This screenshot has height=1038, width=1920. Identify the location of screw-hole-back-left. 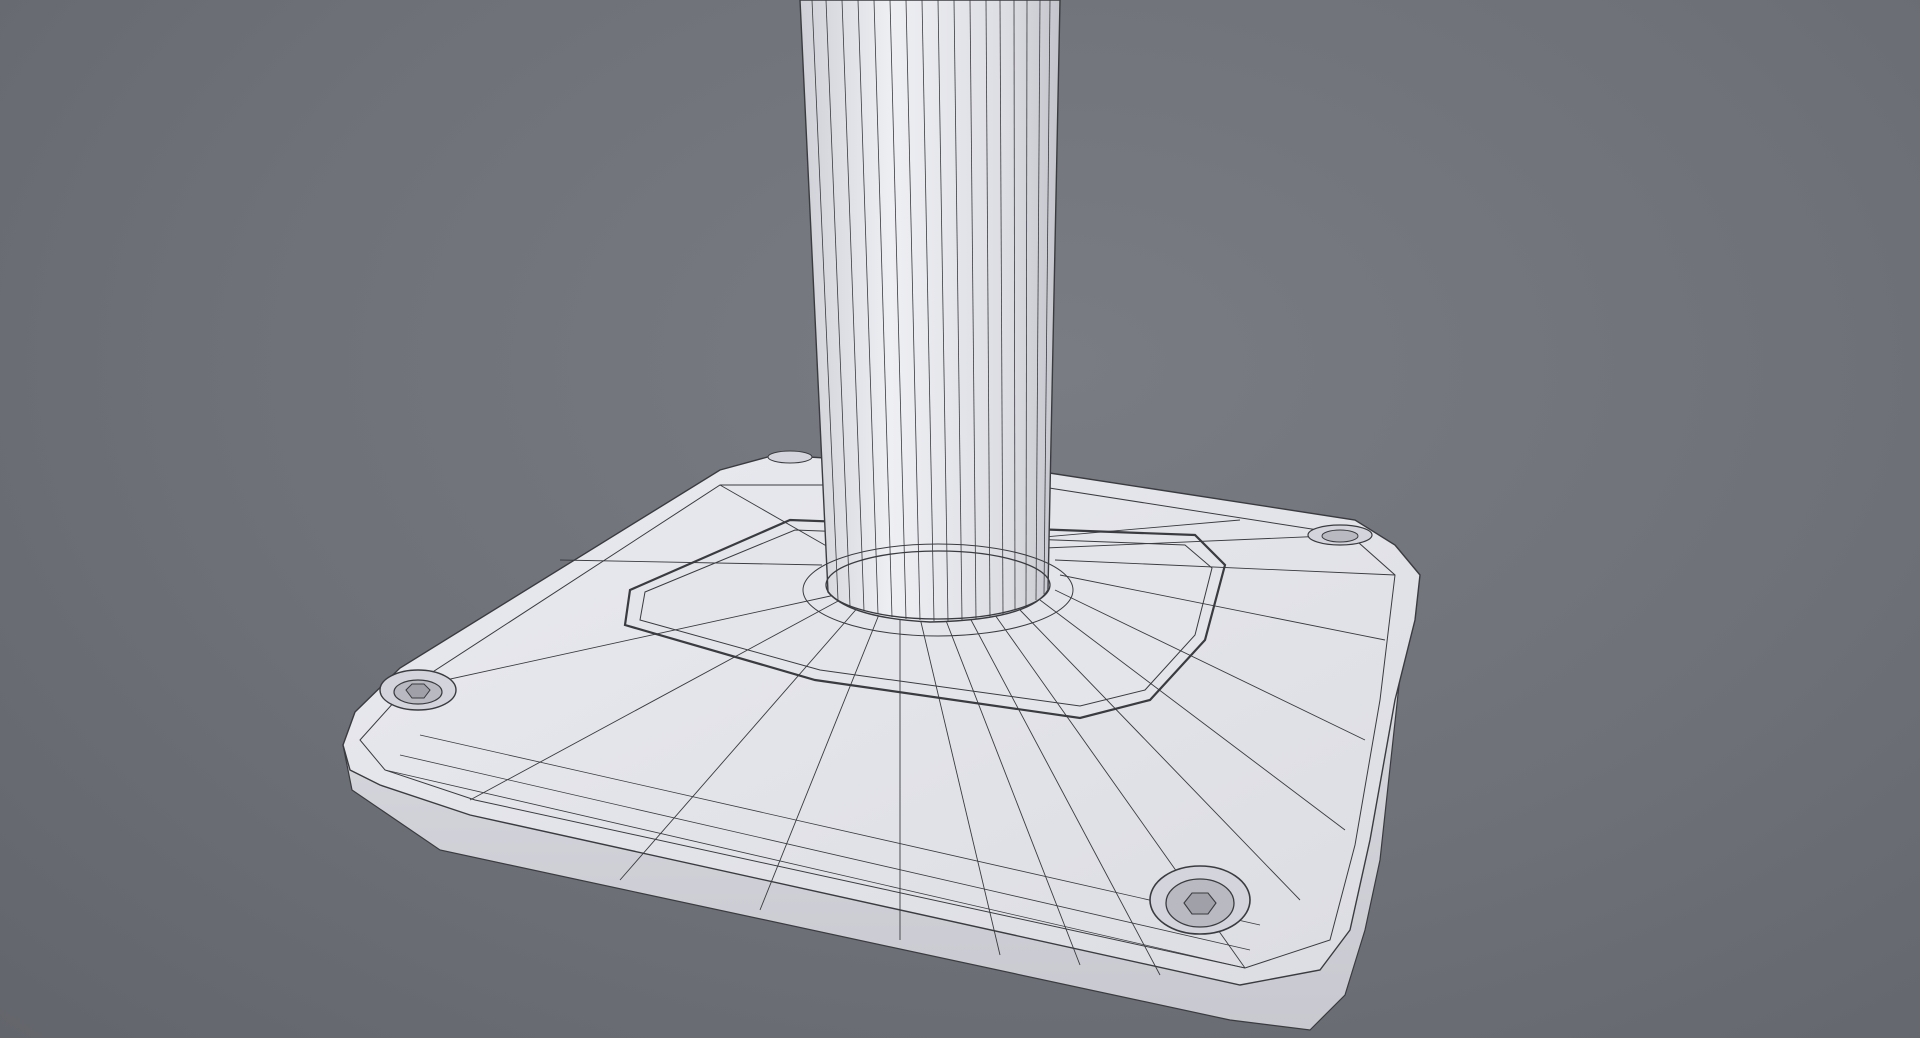
(790, 457).